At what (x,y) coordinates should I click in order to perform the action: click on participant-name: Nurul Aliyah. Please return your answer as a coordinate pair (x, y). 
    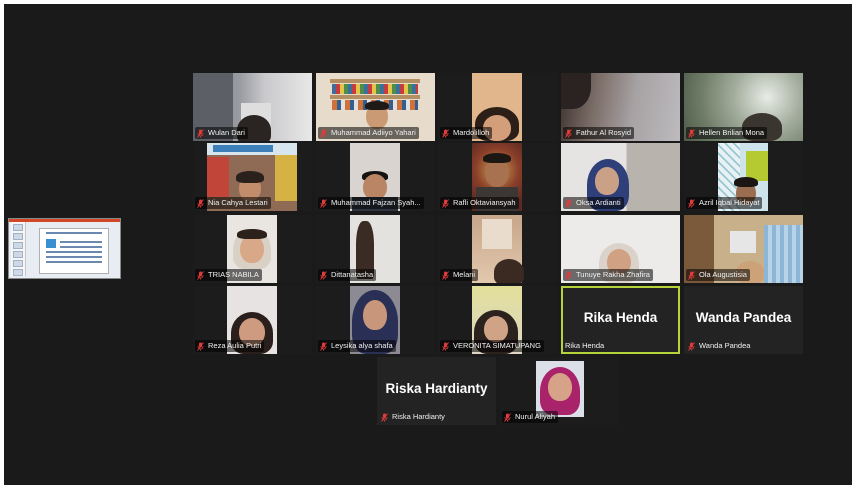
    Looking at the image, I should click on (530, 417).